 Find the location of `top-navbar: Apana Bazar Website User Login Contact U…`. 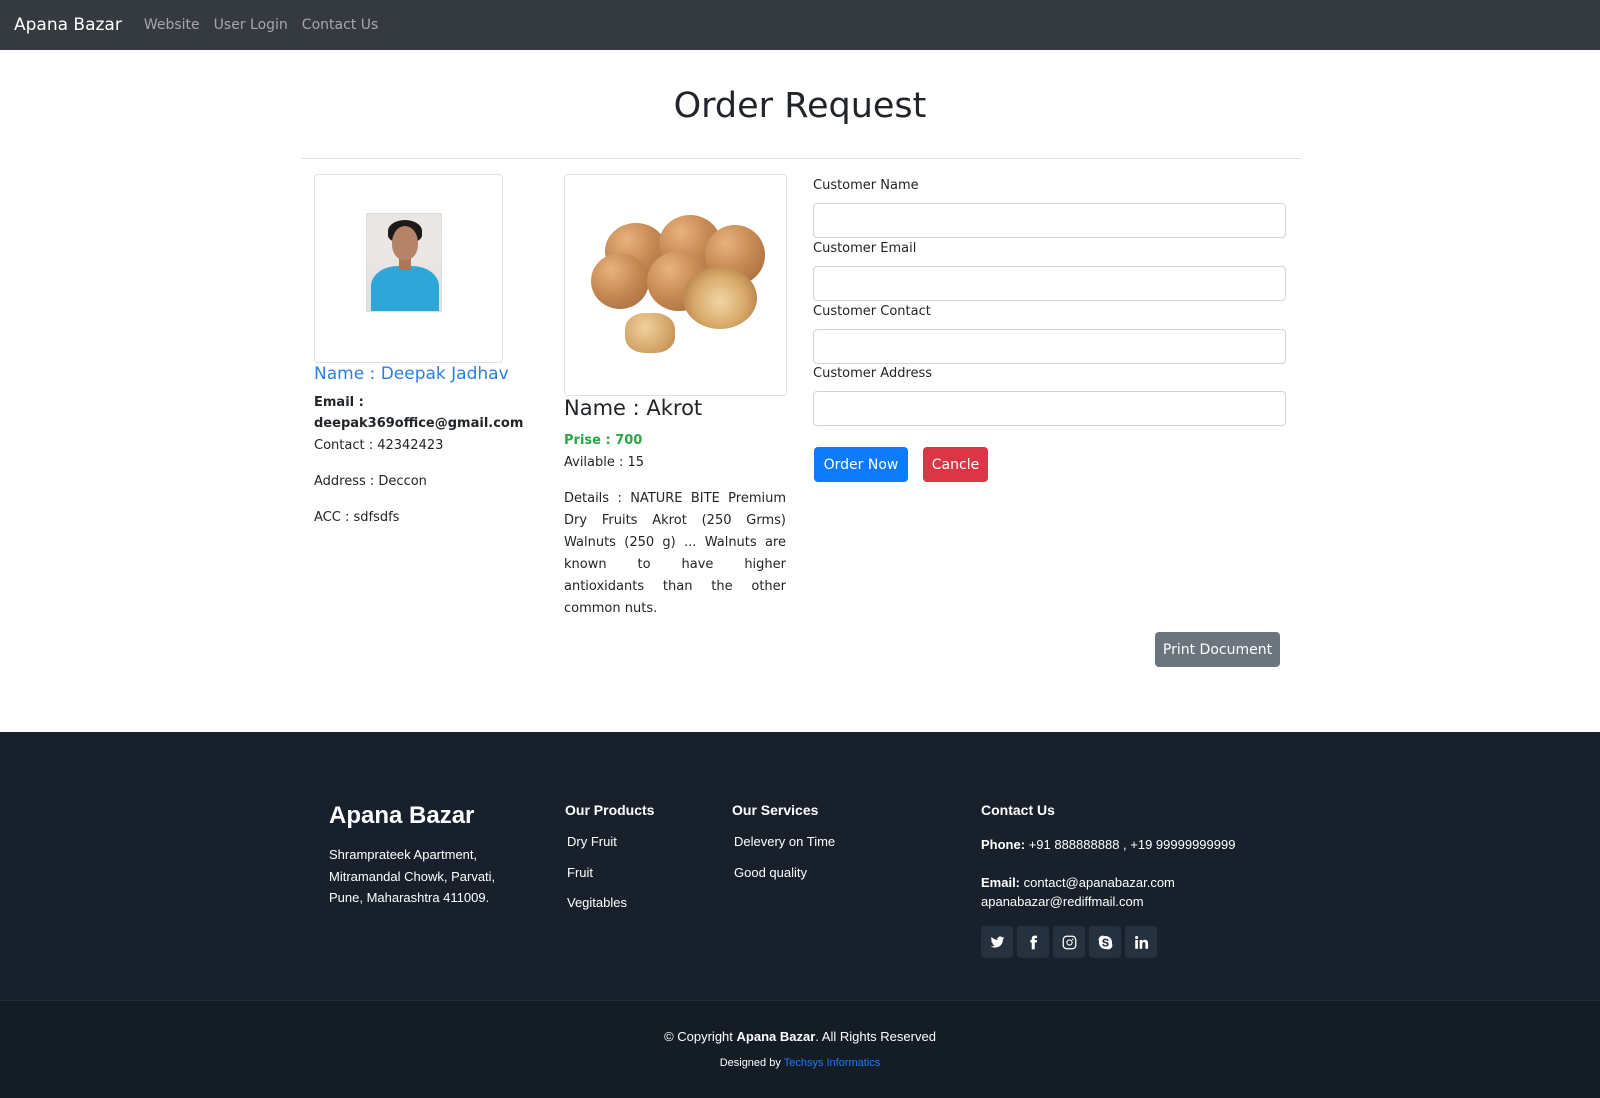

top-navbar: Apana Bazar Website User Login Contact U… is located at coordinates (800, 25).